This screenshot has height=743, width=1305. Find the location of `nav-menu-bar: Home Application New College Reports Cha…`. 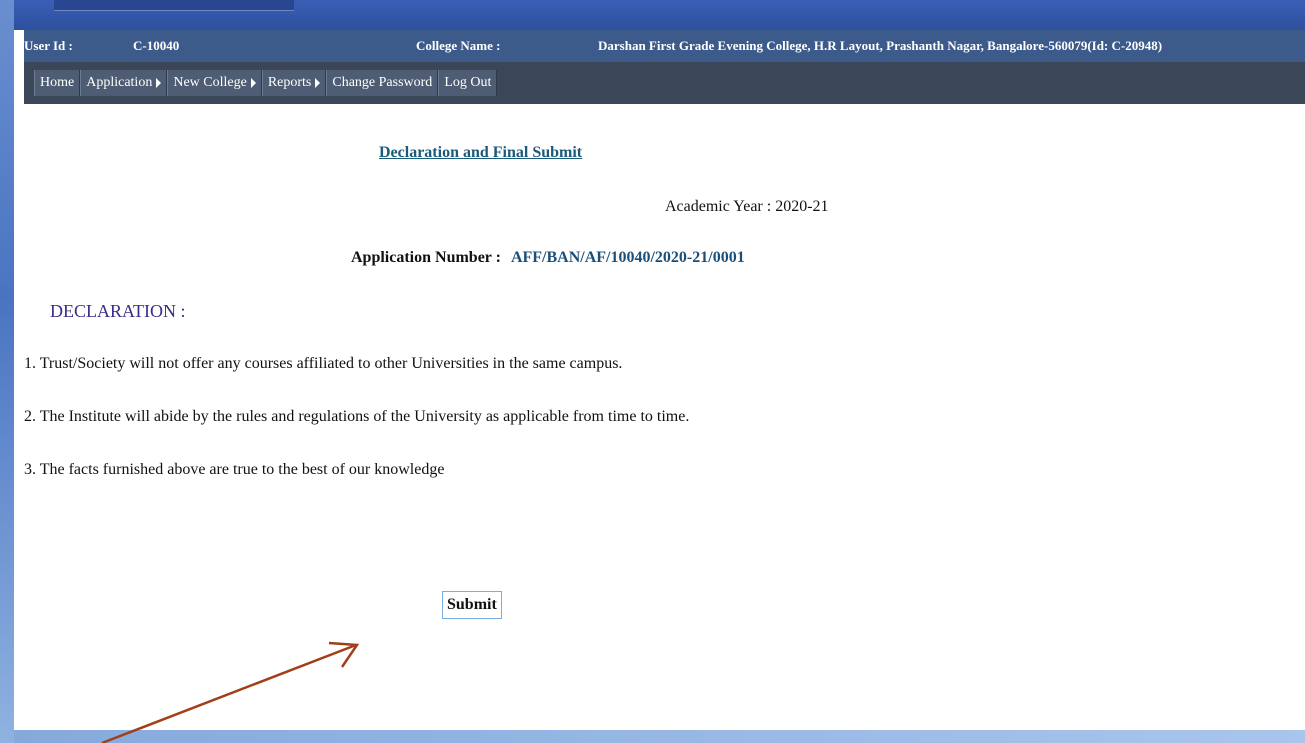

nav-menu-bar: Home Application New College Reports Cha… is located at coordinates (664, 83).